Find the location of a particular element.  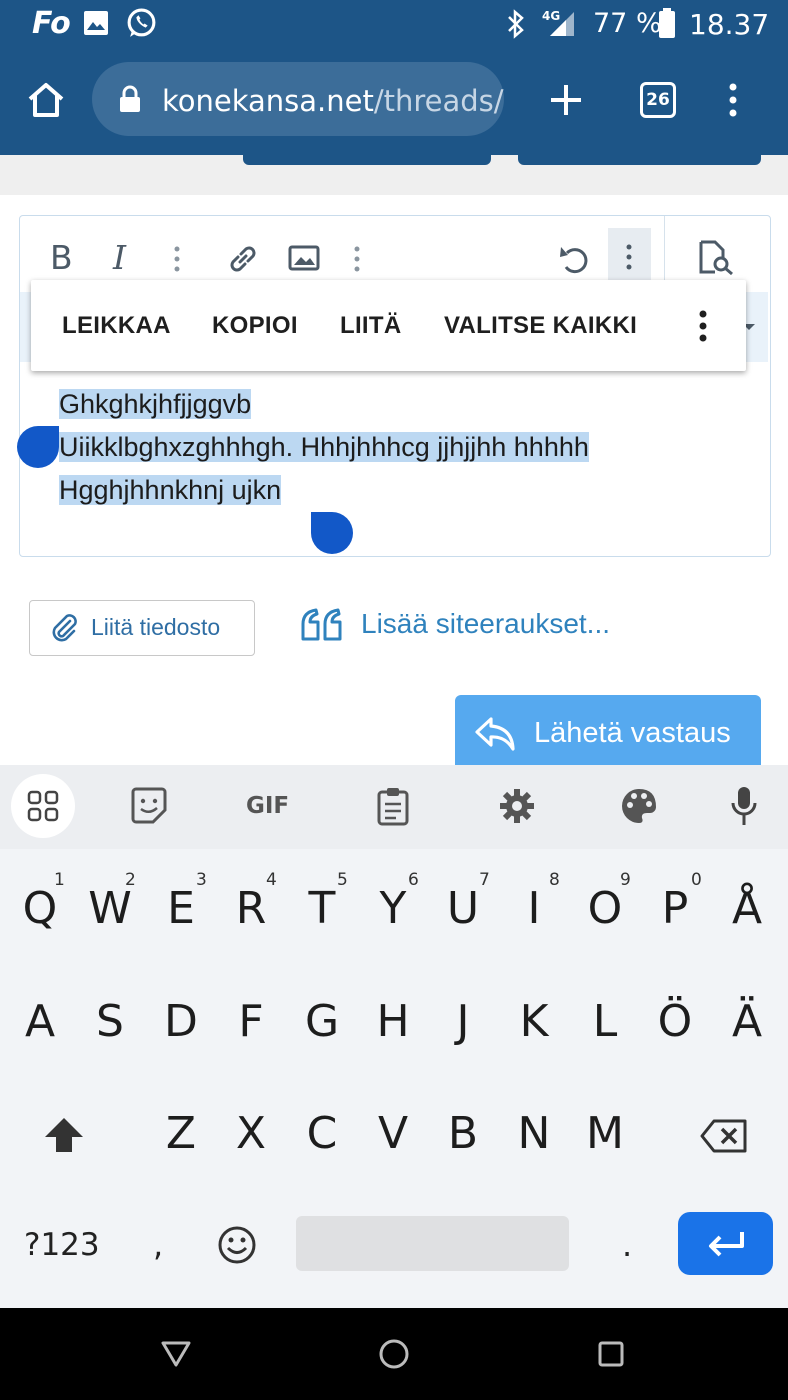

url-text: konekansa.net/threads/ is located at coordinates (333, 101).